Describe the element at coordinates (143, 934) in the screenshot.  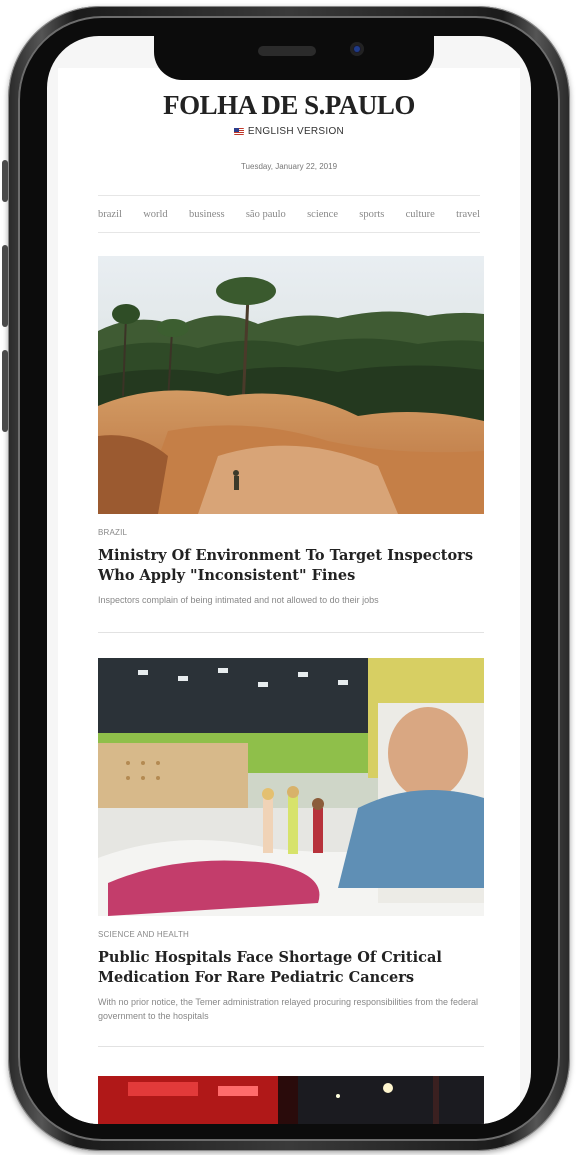
I see `article-kicker: SCIENCE AND HEALTH` at that location.